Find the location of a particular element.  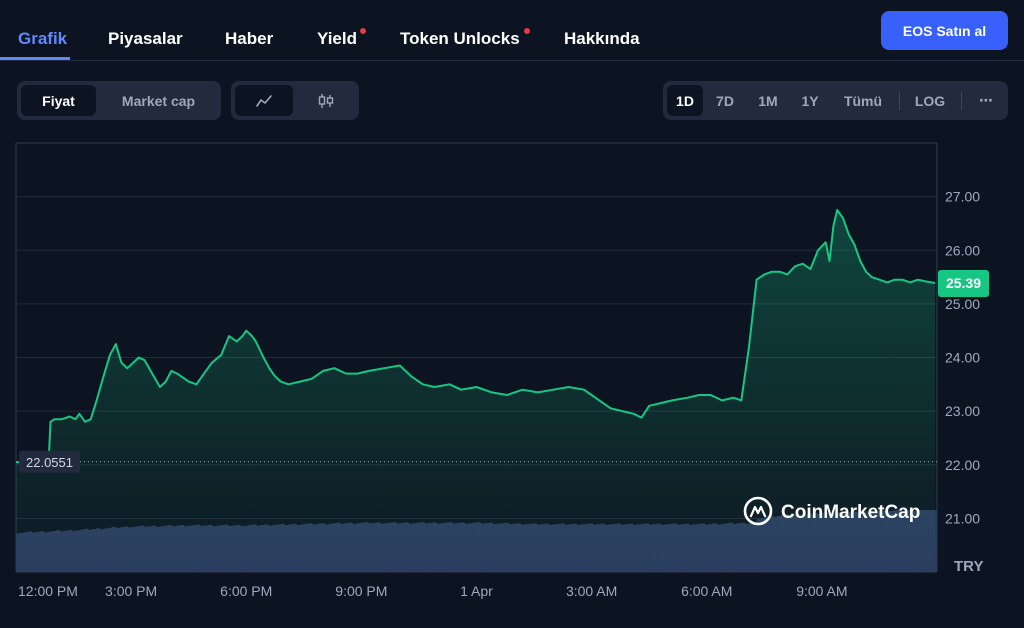

open-price-tag: 22.0551 is located at coordinates (49, 461).